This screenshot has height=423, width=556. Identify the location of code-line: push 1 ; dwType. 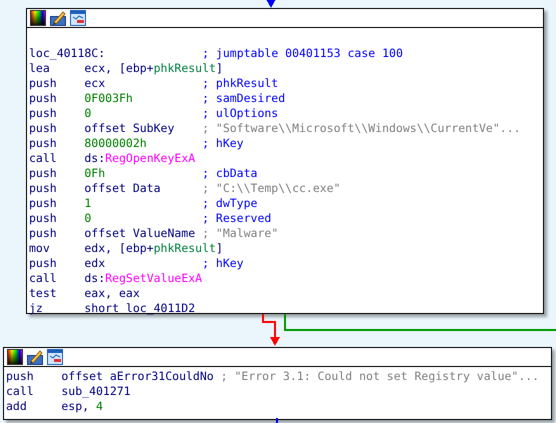
(143, 203).